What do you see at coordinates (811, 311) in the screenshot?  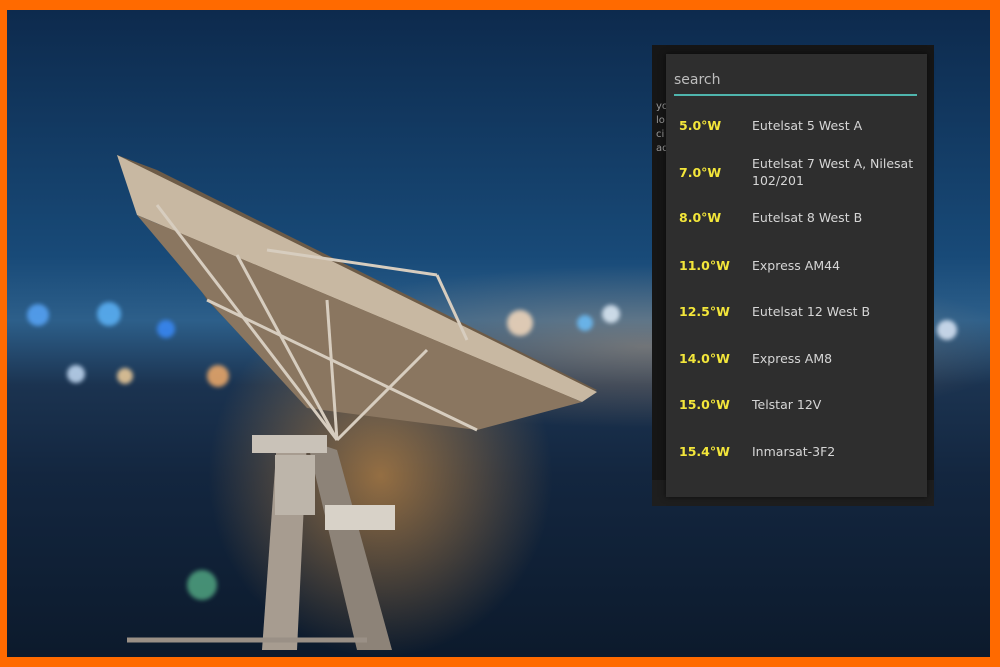 I see `satellite-name: Eutelsat 12 West B` at bounding box center [811, 311].